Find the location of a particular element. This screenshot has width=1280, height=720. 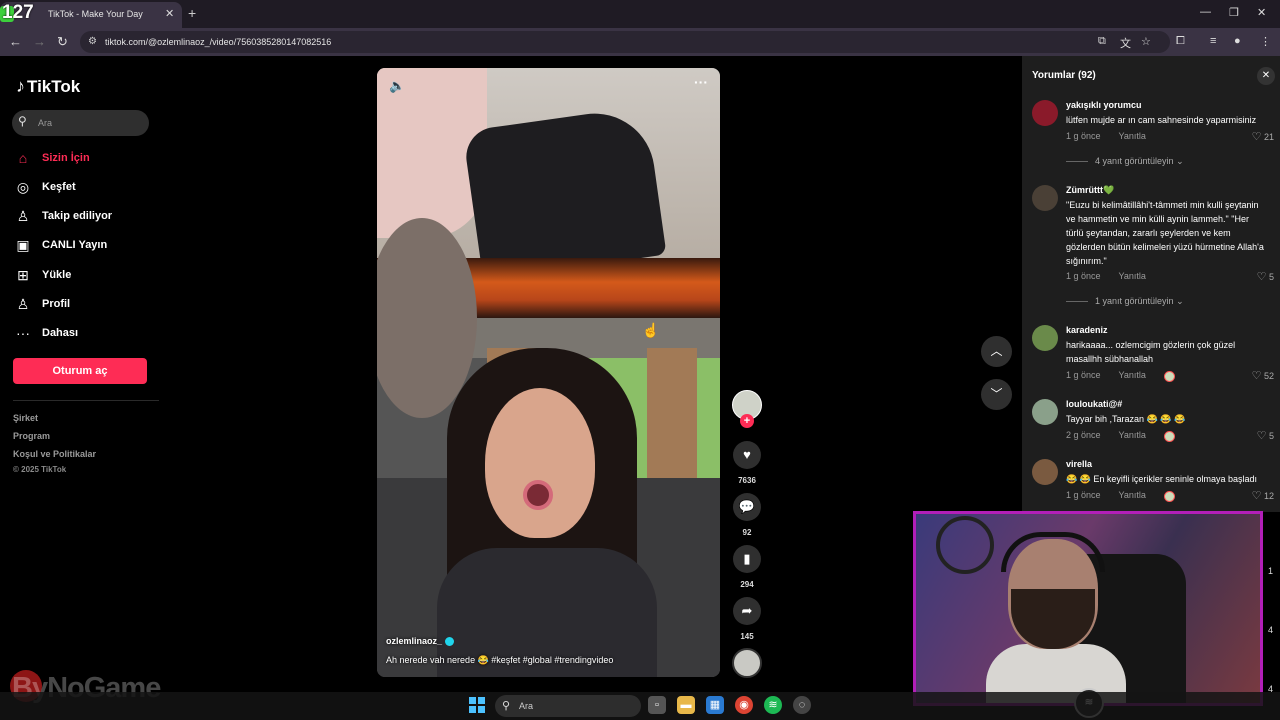

store-icon: ▦ is located at coordinates (715, 705).